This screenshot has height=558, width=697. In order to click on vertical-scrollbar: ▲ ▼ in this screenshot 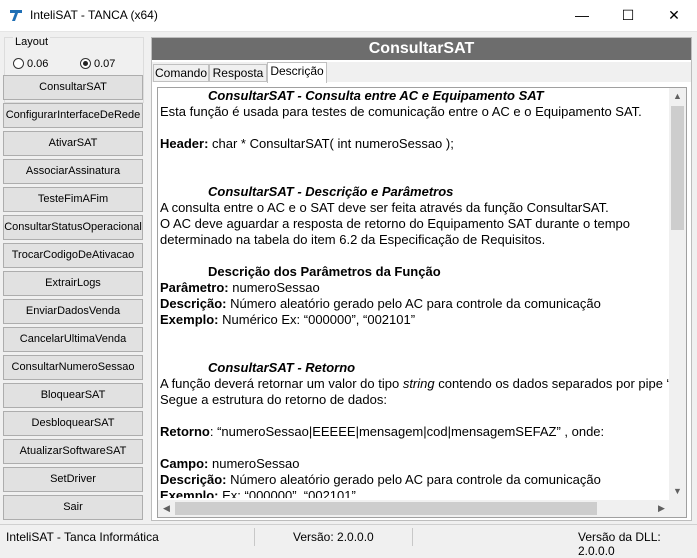, I will do `click(677, 294)`.